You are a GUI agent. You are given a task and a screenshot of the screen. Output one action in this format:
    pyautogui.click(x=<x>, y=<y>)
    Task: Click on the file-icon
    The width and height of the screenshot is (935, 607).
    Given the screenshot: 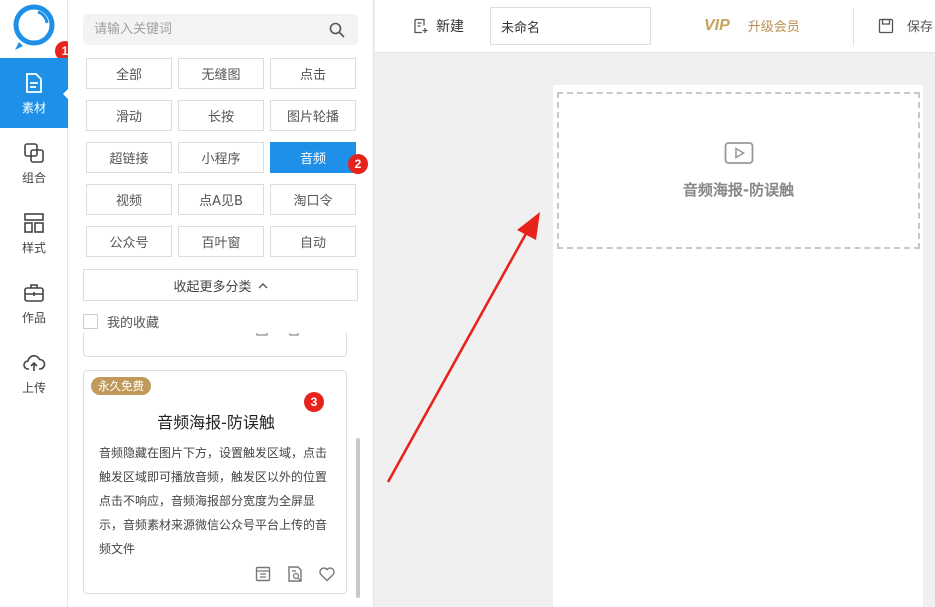 What is the action you would take?
    pyautogui.click(x=34, y=82)
    